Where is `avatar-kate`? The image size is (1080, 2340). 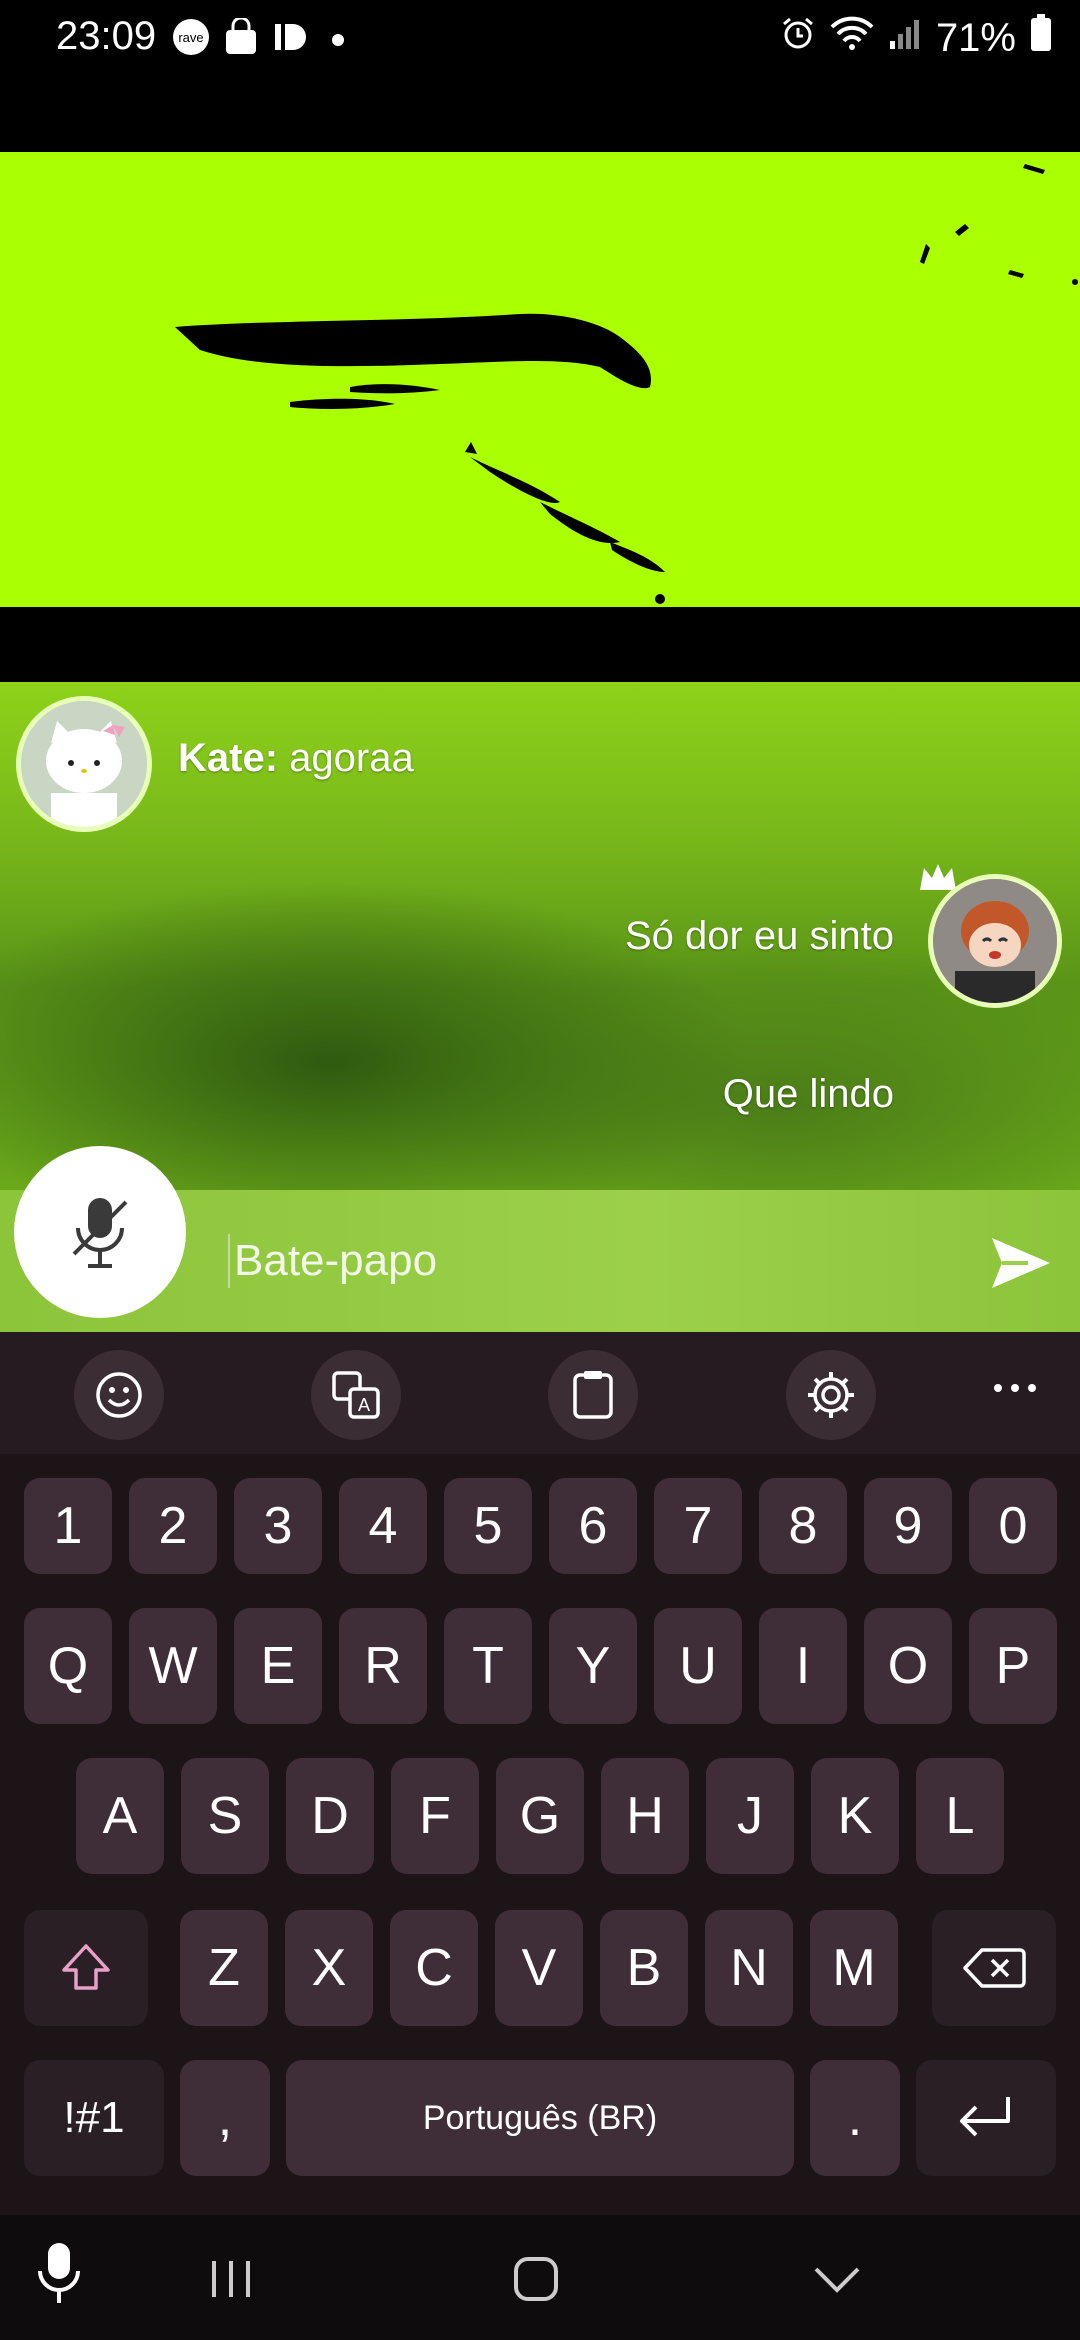
avatar-kate is located at coordinates (84, 764).